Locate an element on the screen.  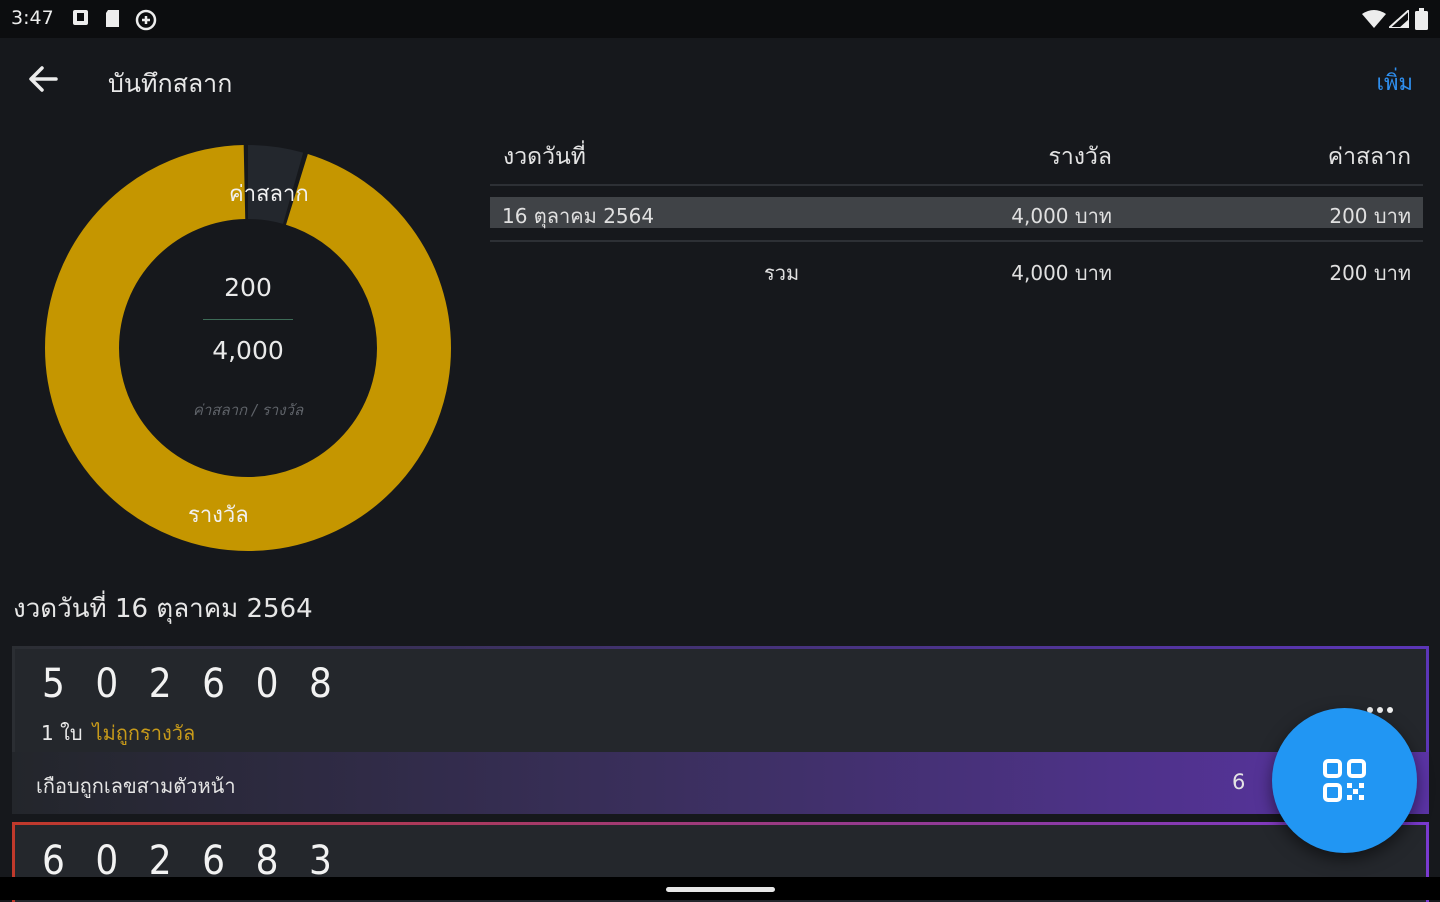
status-bar: 3:47 is located at coordinates (720, 19).